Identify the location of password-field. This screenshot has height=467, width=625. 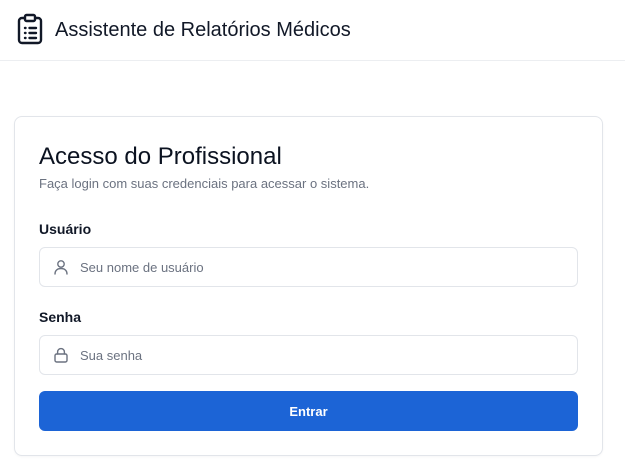
(308, 355).